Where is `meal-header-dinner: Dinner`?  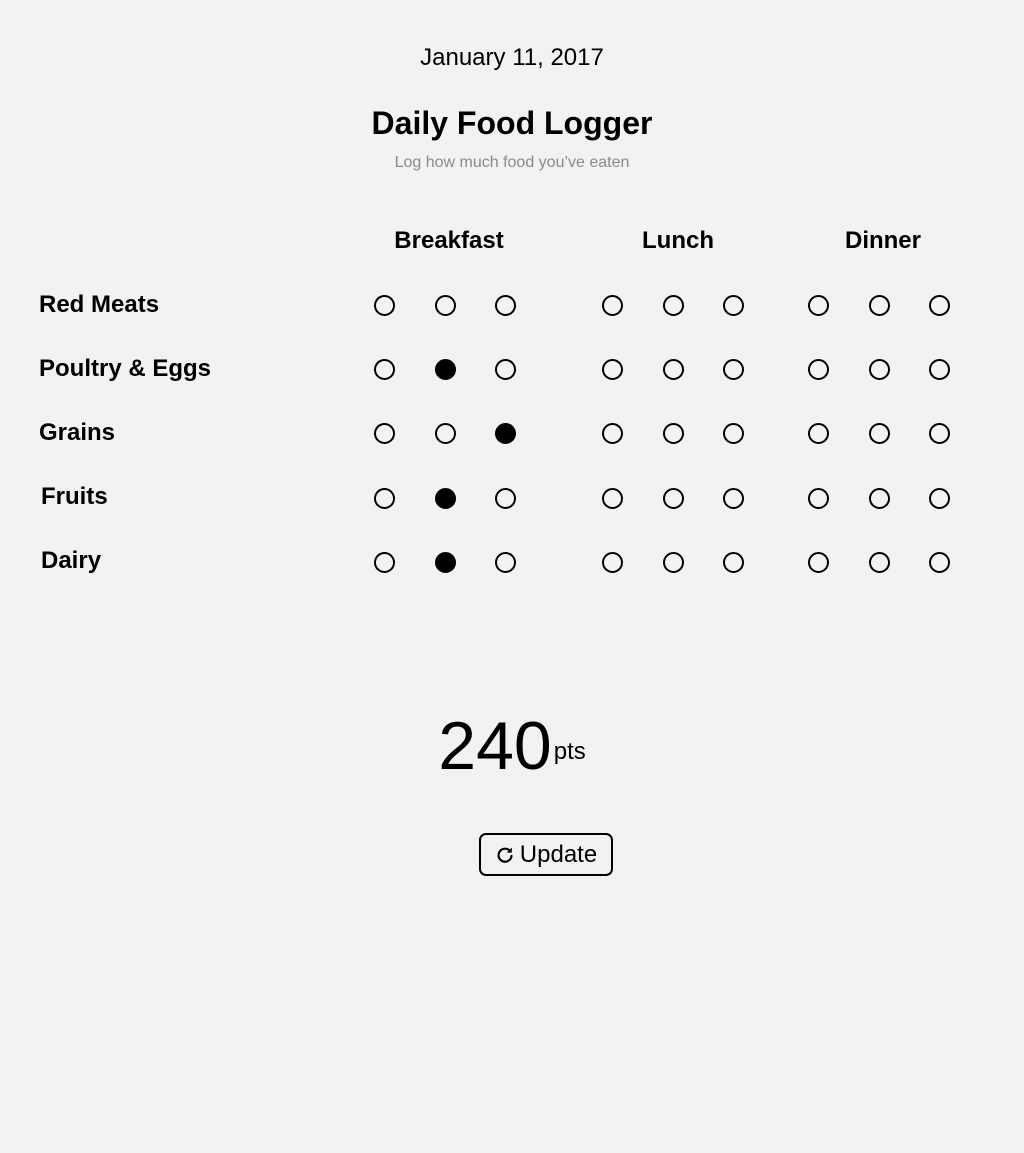
meal-header-dinner: Dinner is located at coordinates (882, 240).